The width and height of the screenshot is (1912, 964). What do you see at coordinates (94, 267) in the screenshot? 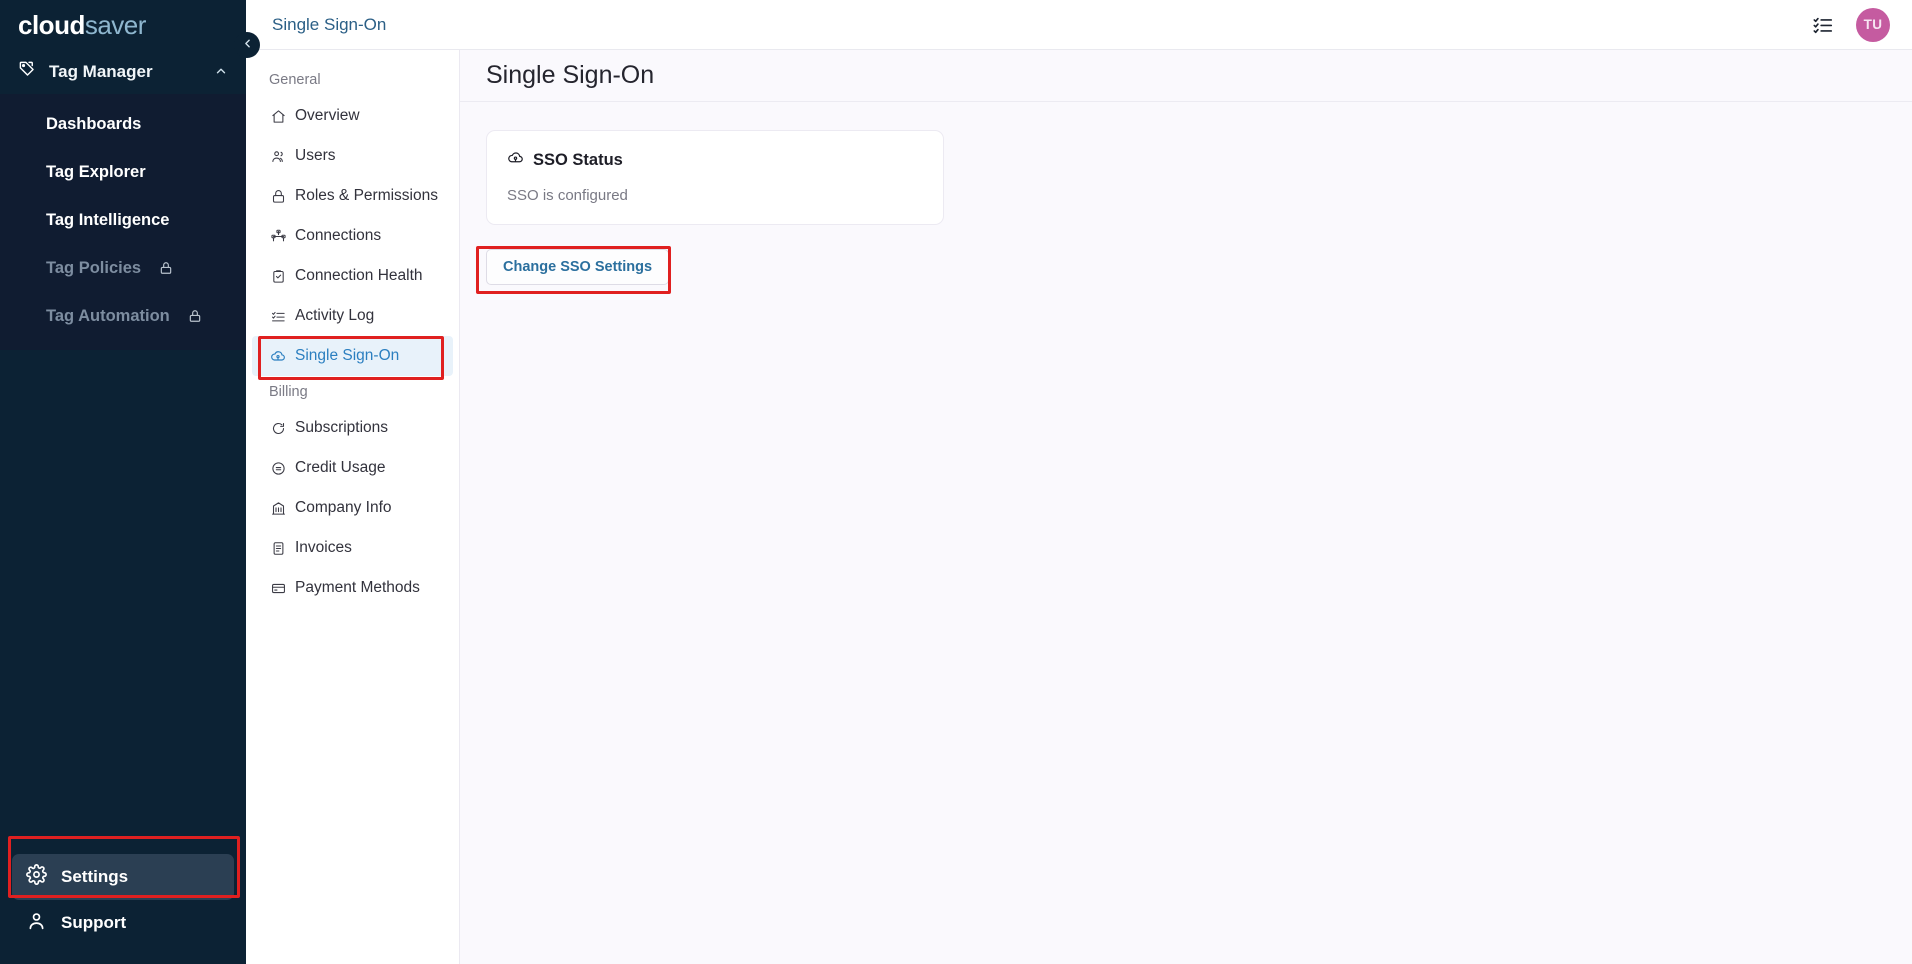
I see `sidebar-item-label: Tag Policies` at bounding box center [94, 267].